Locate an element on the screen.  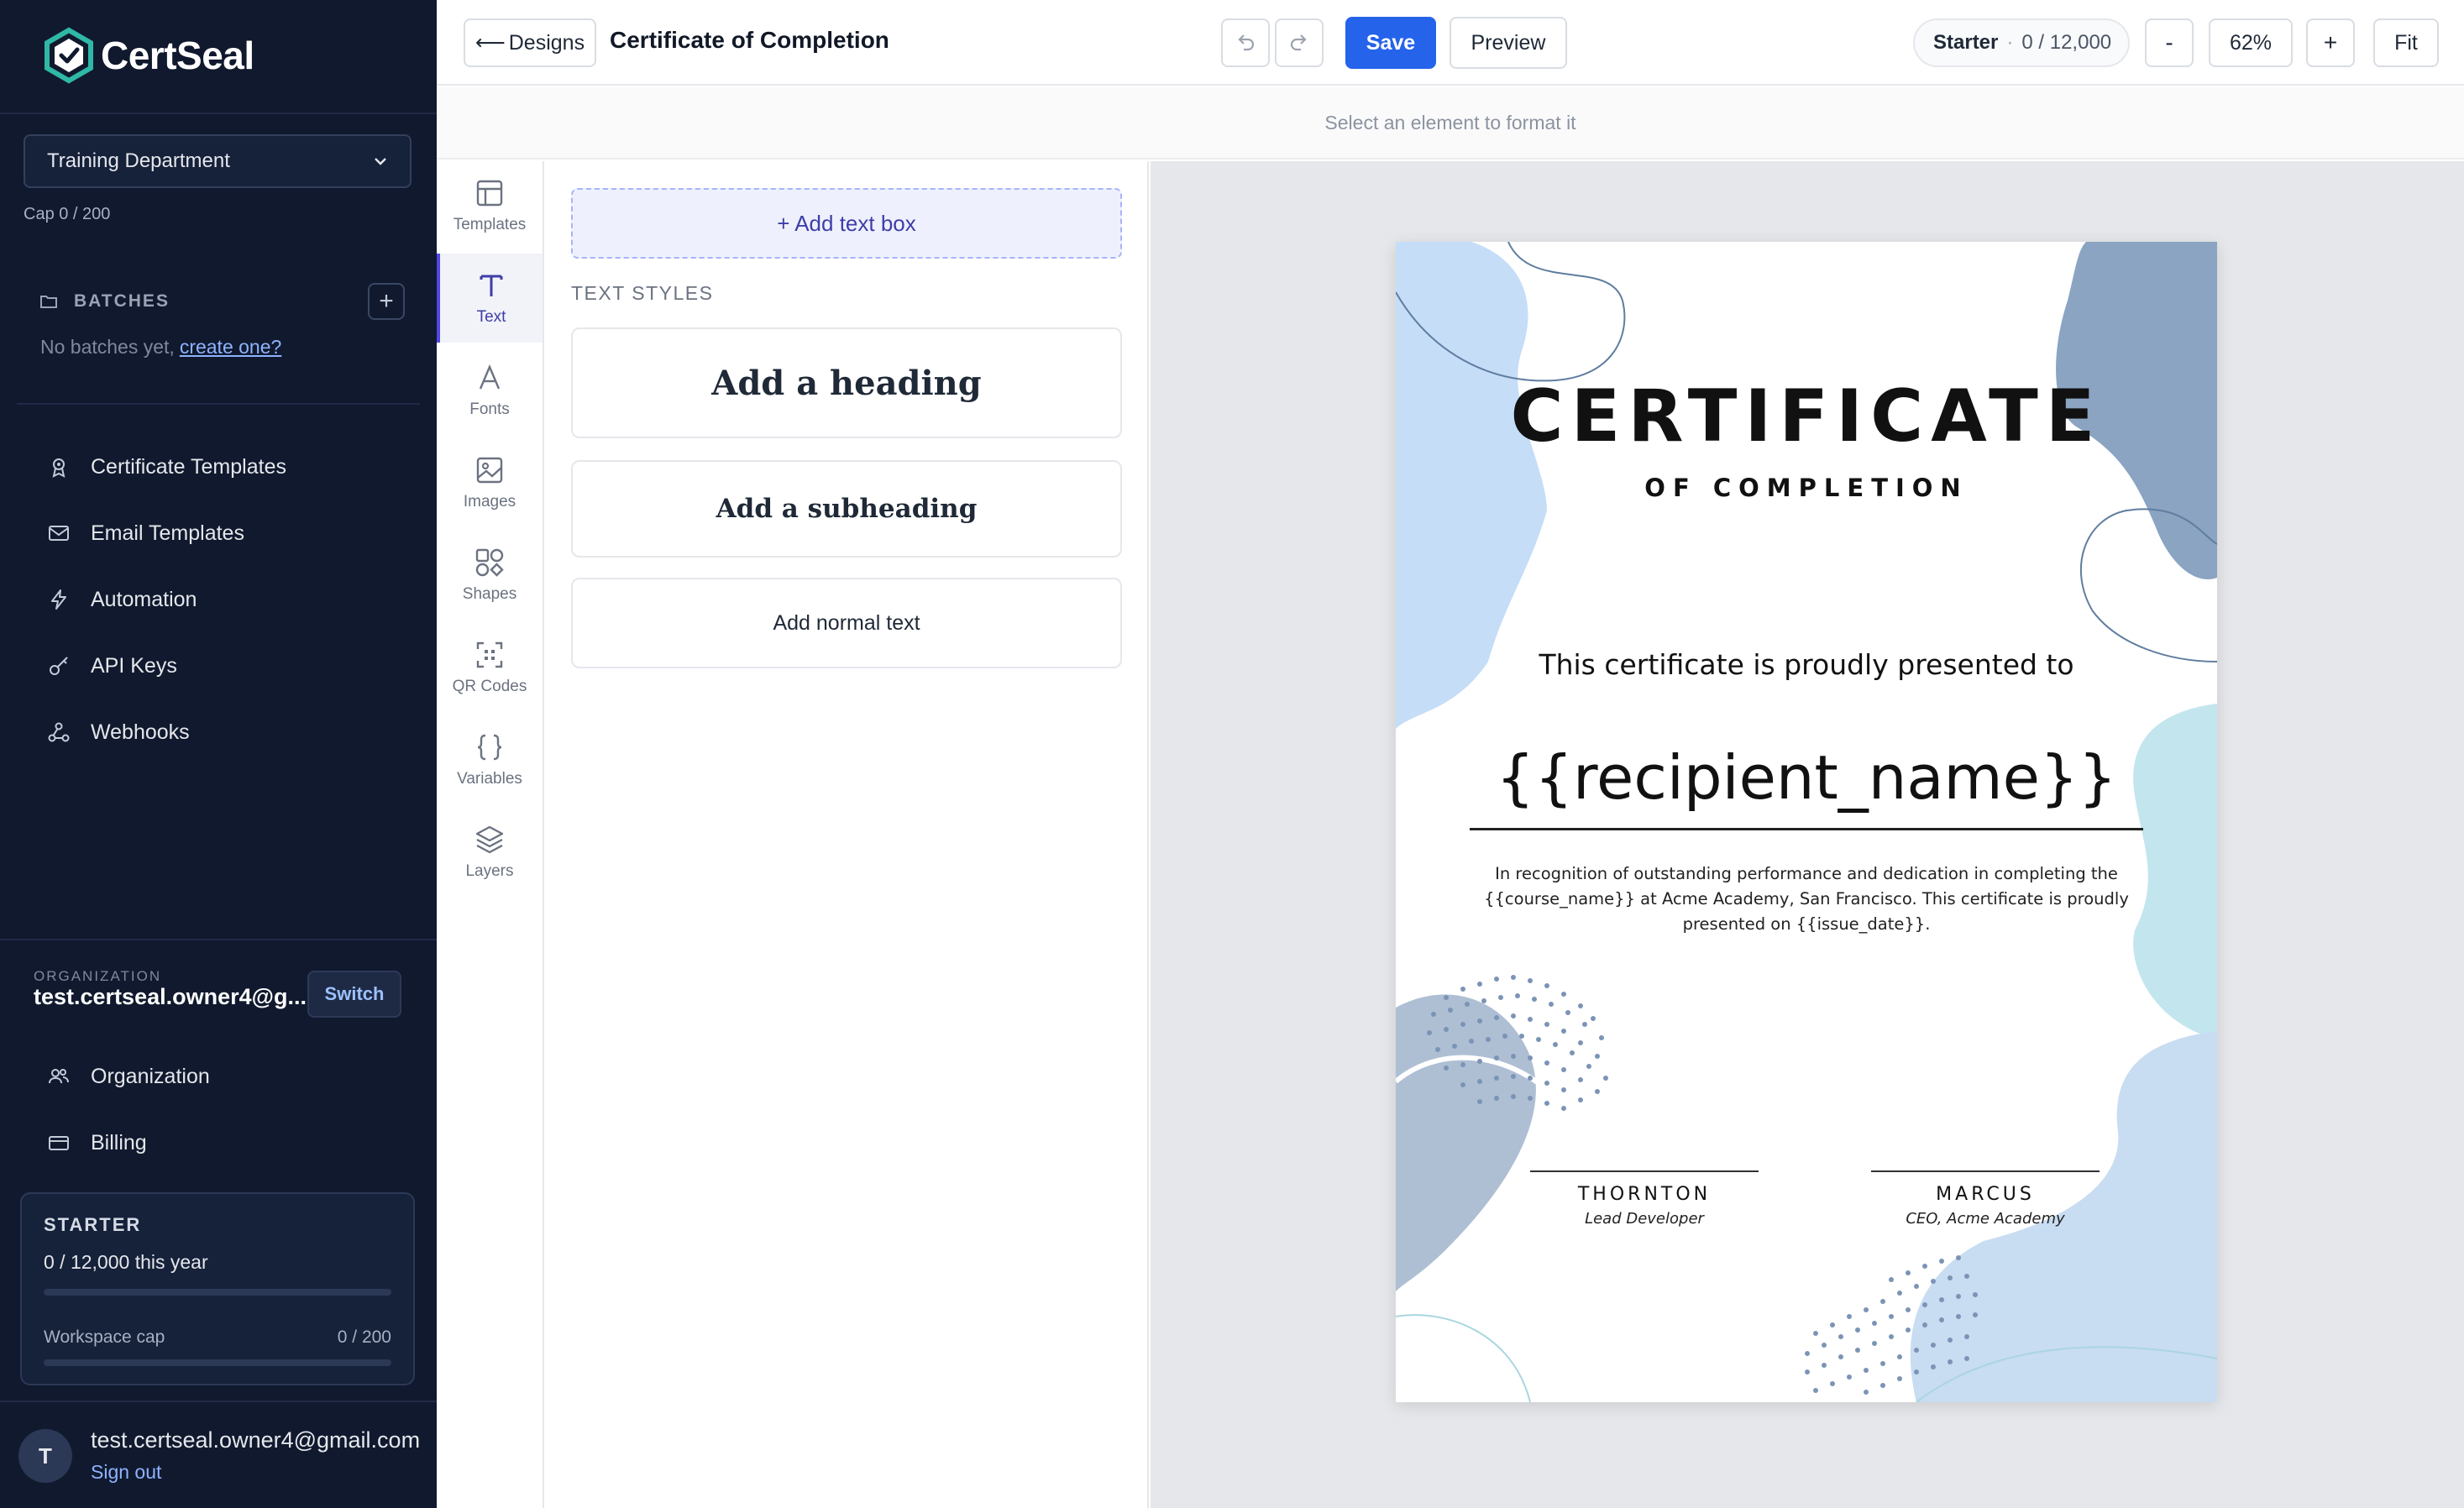
workspace-cap-bar is located at coordinates (217, 1362).